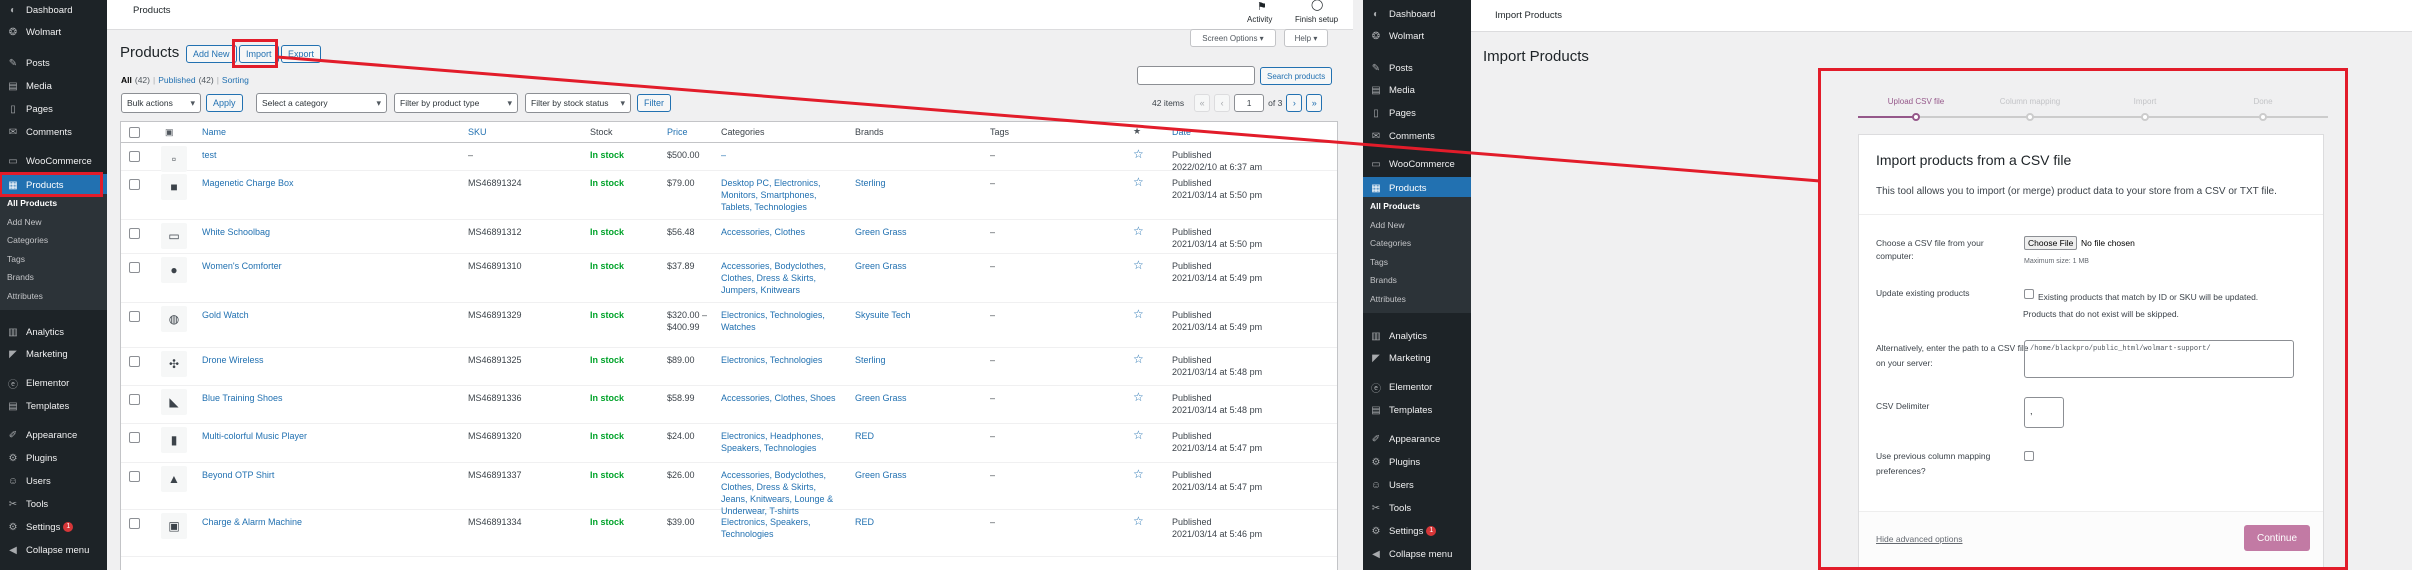 The width and height of the screenshot is (2412, 570). I want to click on sidebar-item-marketing: ◤ Marketing, so click(1417, 358).